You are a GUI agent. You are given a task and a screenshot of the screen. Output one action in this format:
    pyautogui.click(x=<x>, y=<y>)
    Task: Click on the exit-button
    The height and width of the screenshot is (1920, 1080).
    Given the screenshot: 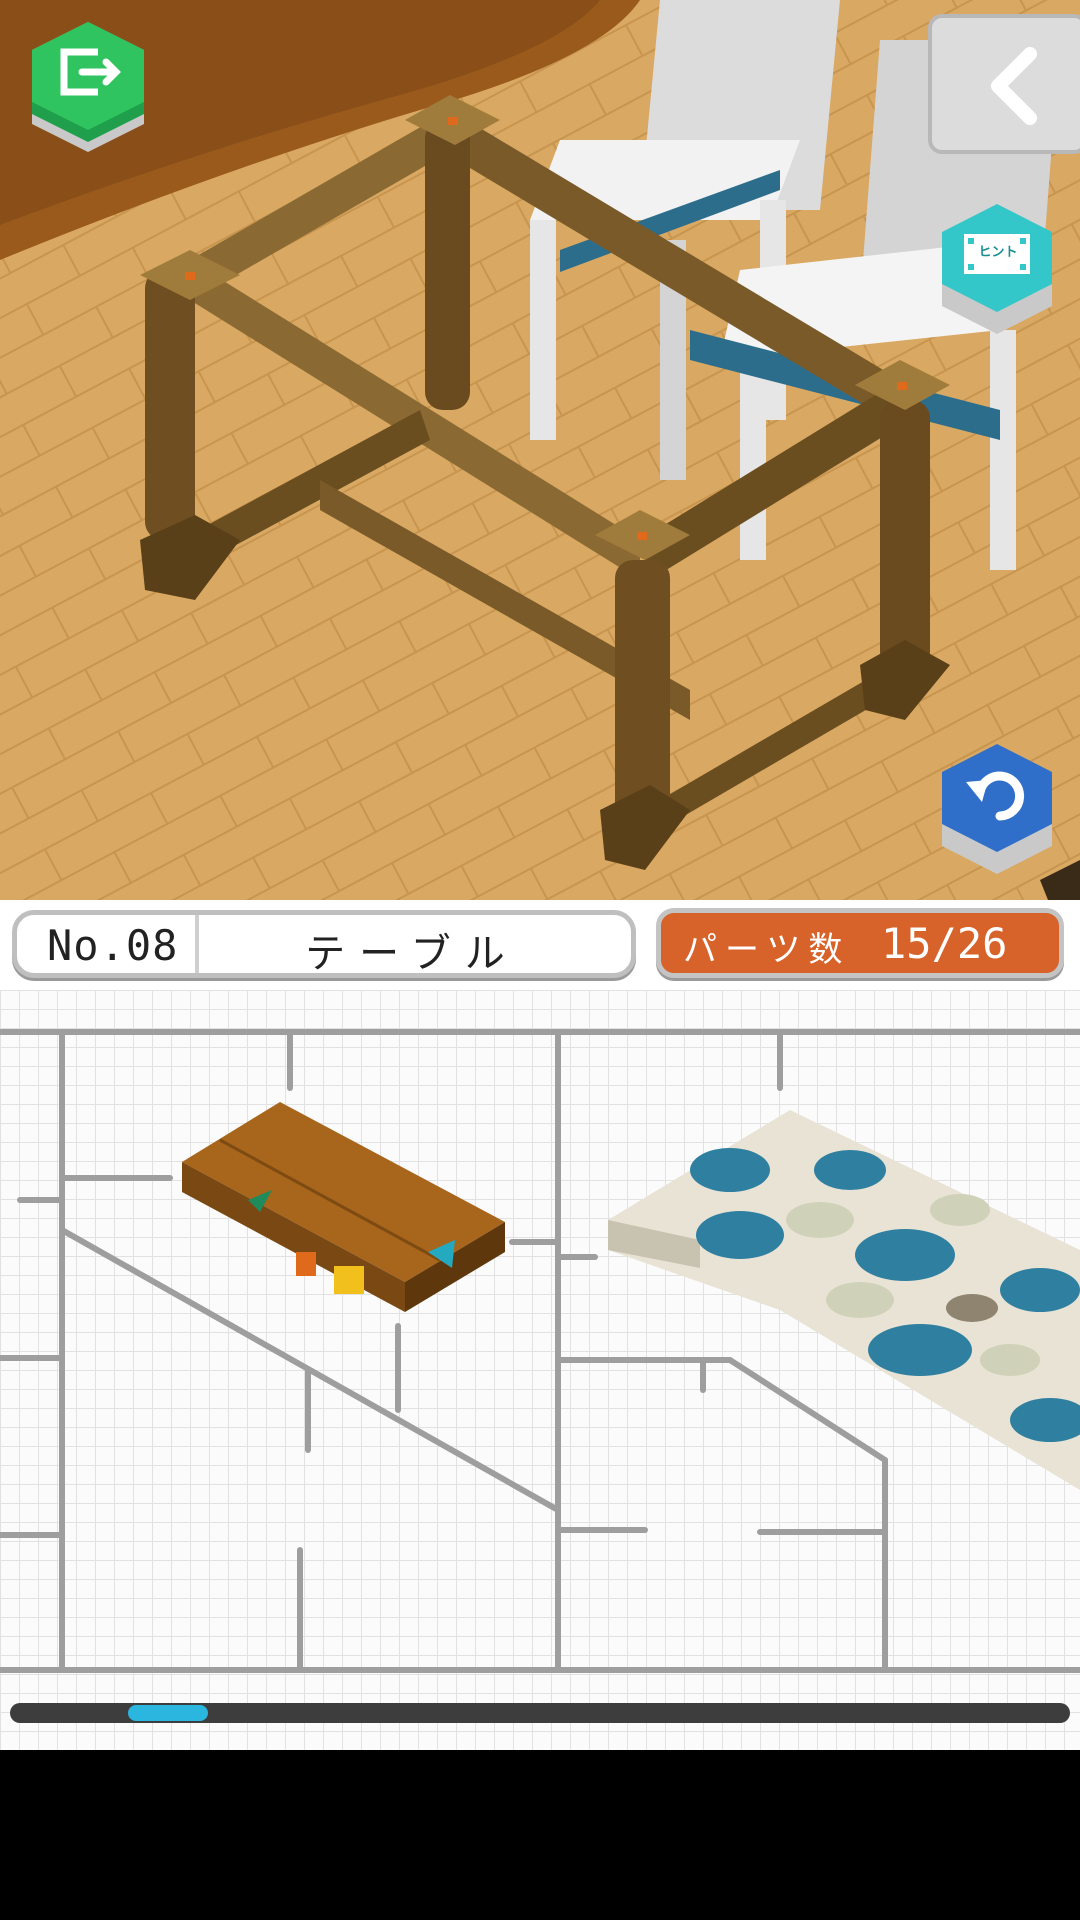 What is the action you would take?
    pyautogui.click(x=88, y=88)
    